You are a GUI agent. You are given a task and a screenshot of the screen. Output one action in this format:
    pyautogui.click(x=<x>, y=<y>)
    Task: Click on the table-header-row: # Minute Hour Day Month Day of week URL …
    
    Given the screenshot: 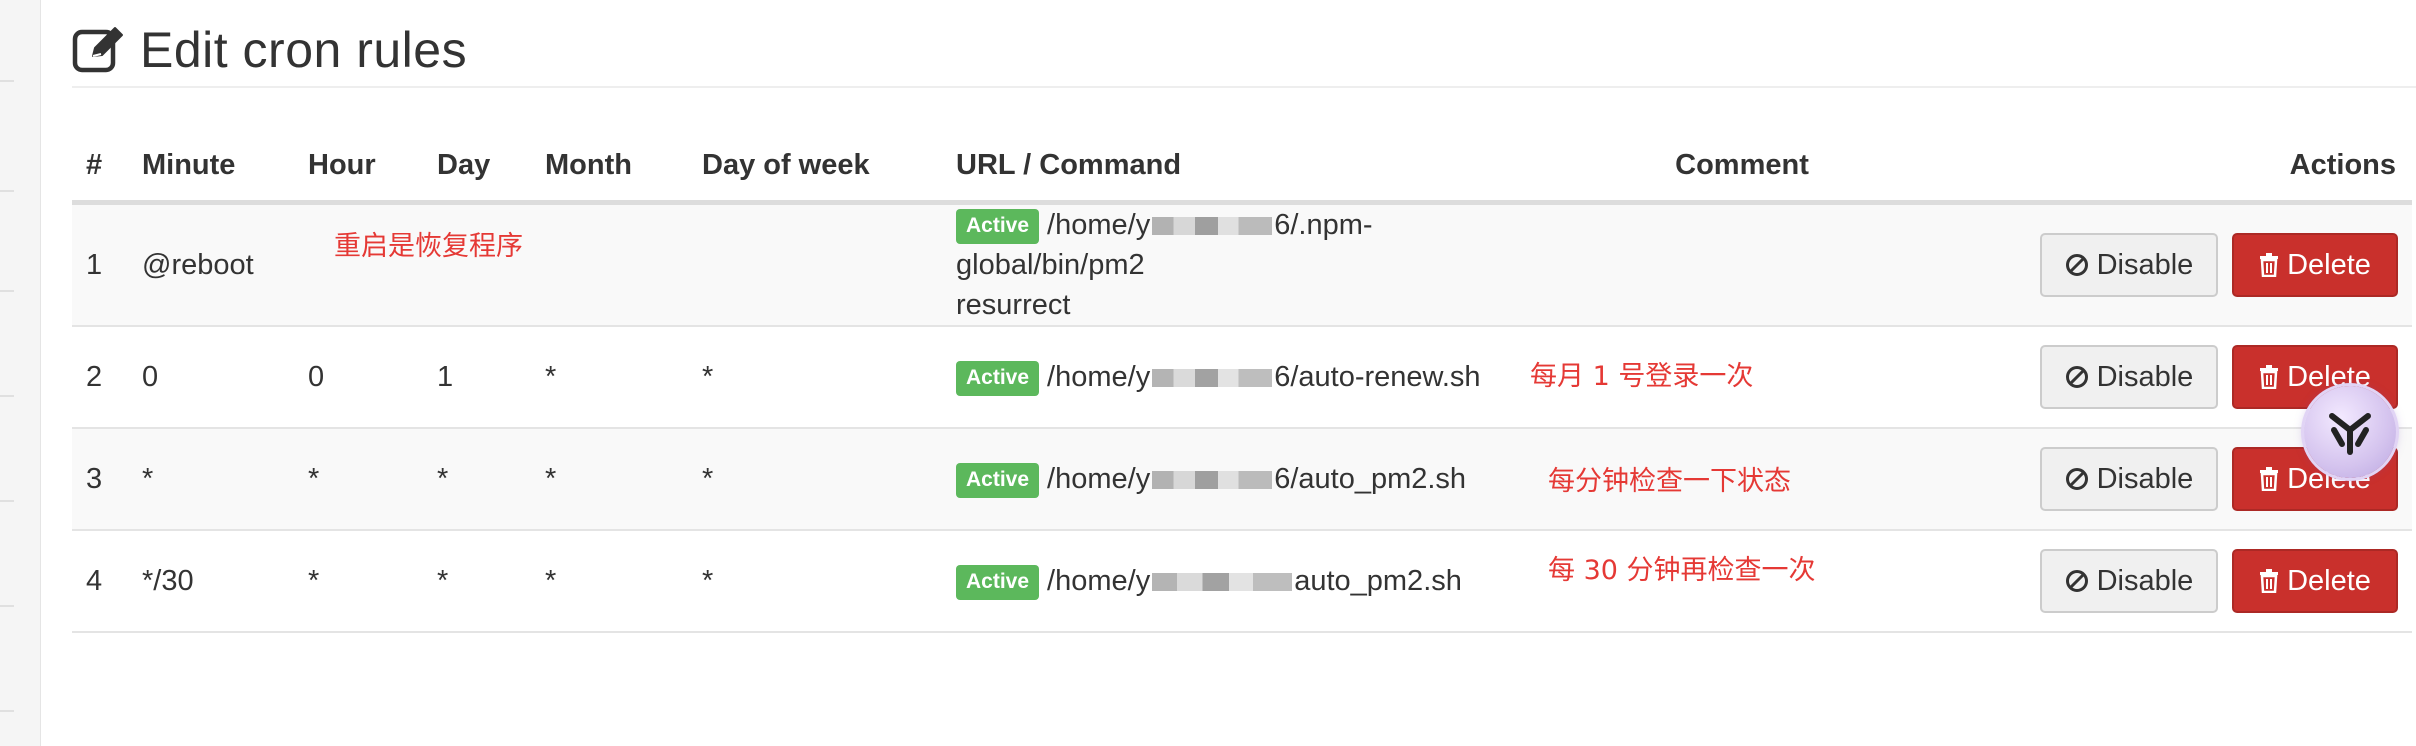 What is the action you would take?
    pyautogui.click(x=1242, y=167)
    